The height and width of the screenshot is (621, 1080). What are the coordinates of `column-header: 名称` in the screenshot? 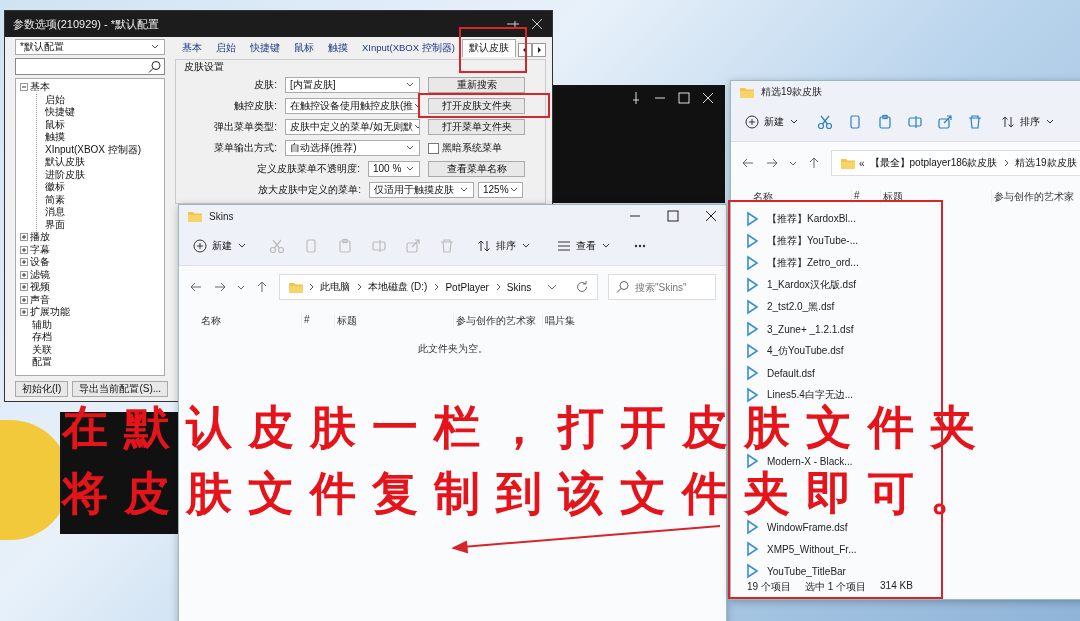 It's located at (211, 320).